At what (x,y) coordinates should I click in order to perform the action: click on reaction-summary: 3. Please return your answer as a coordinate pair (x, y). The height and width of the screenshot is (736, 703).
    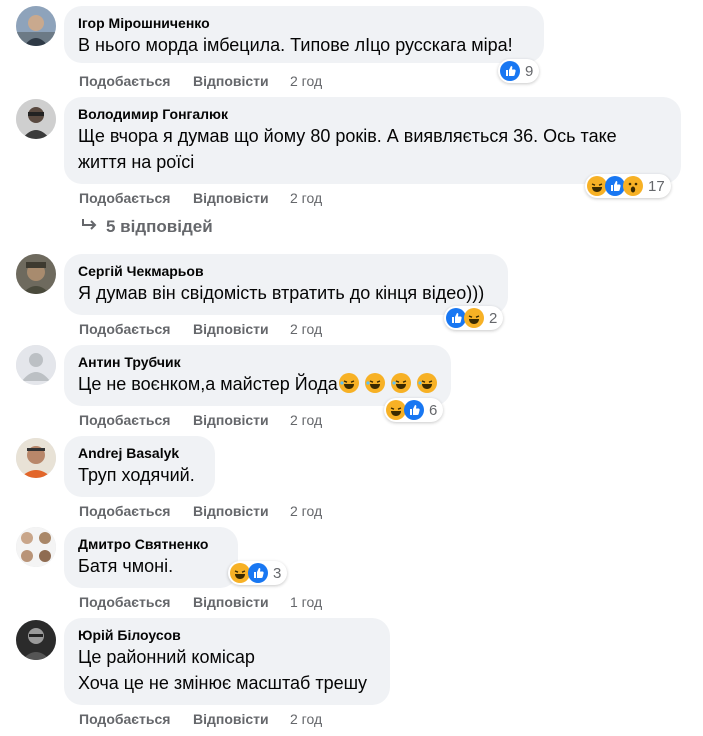
    Looking at the image, I should click on (258, 573).